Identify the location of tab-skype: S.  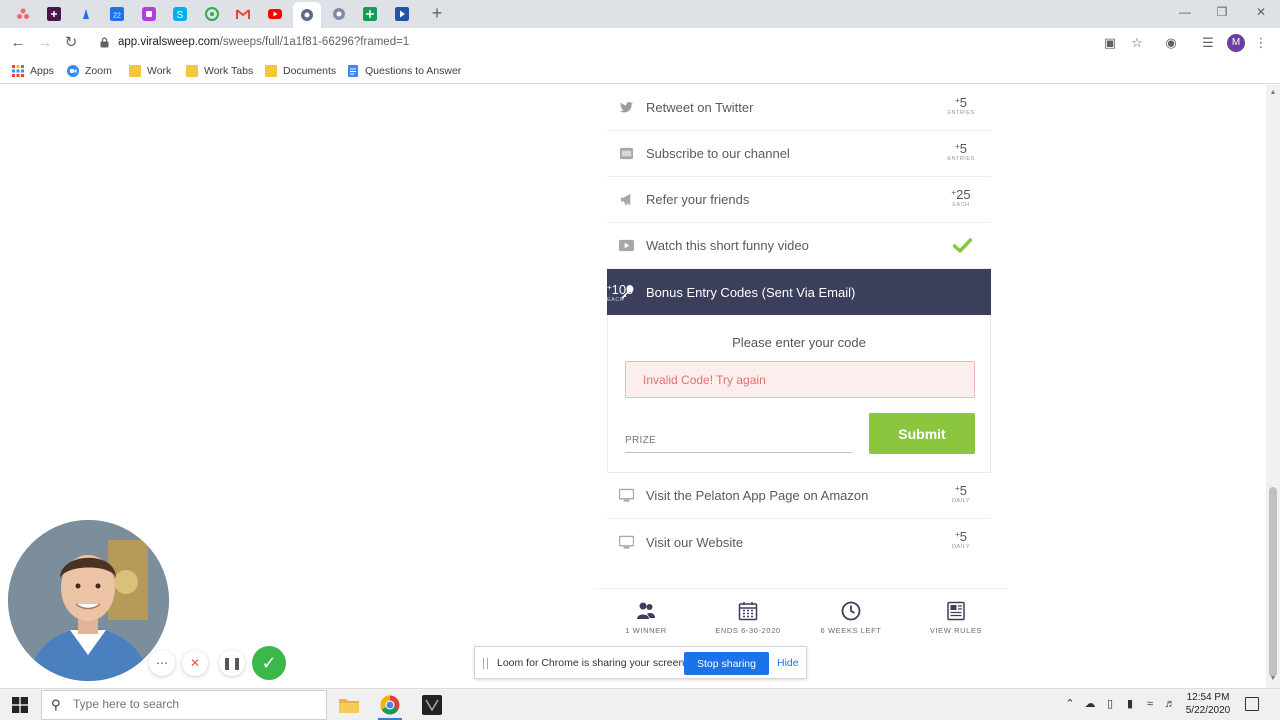
(180, 14).